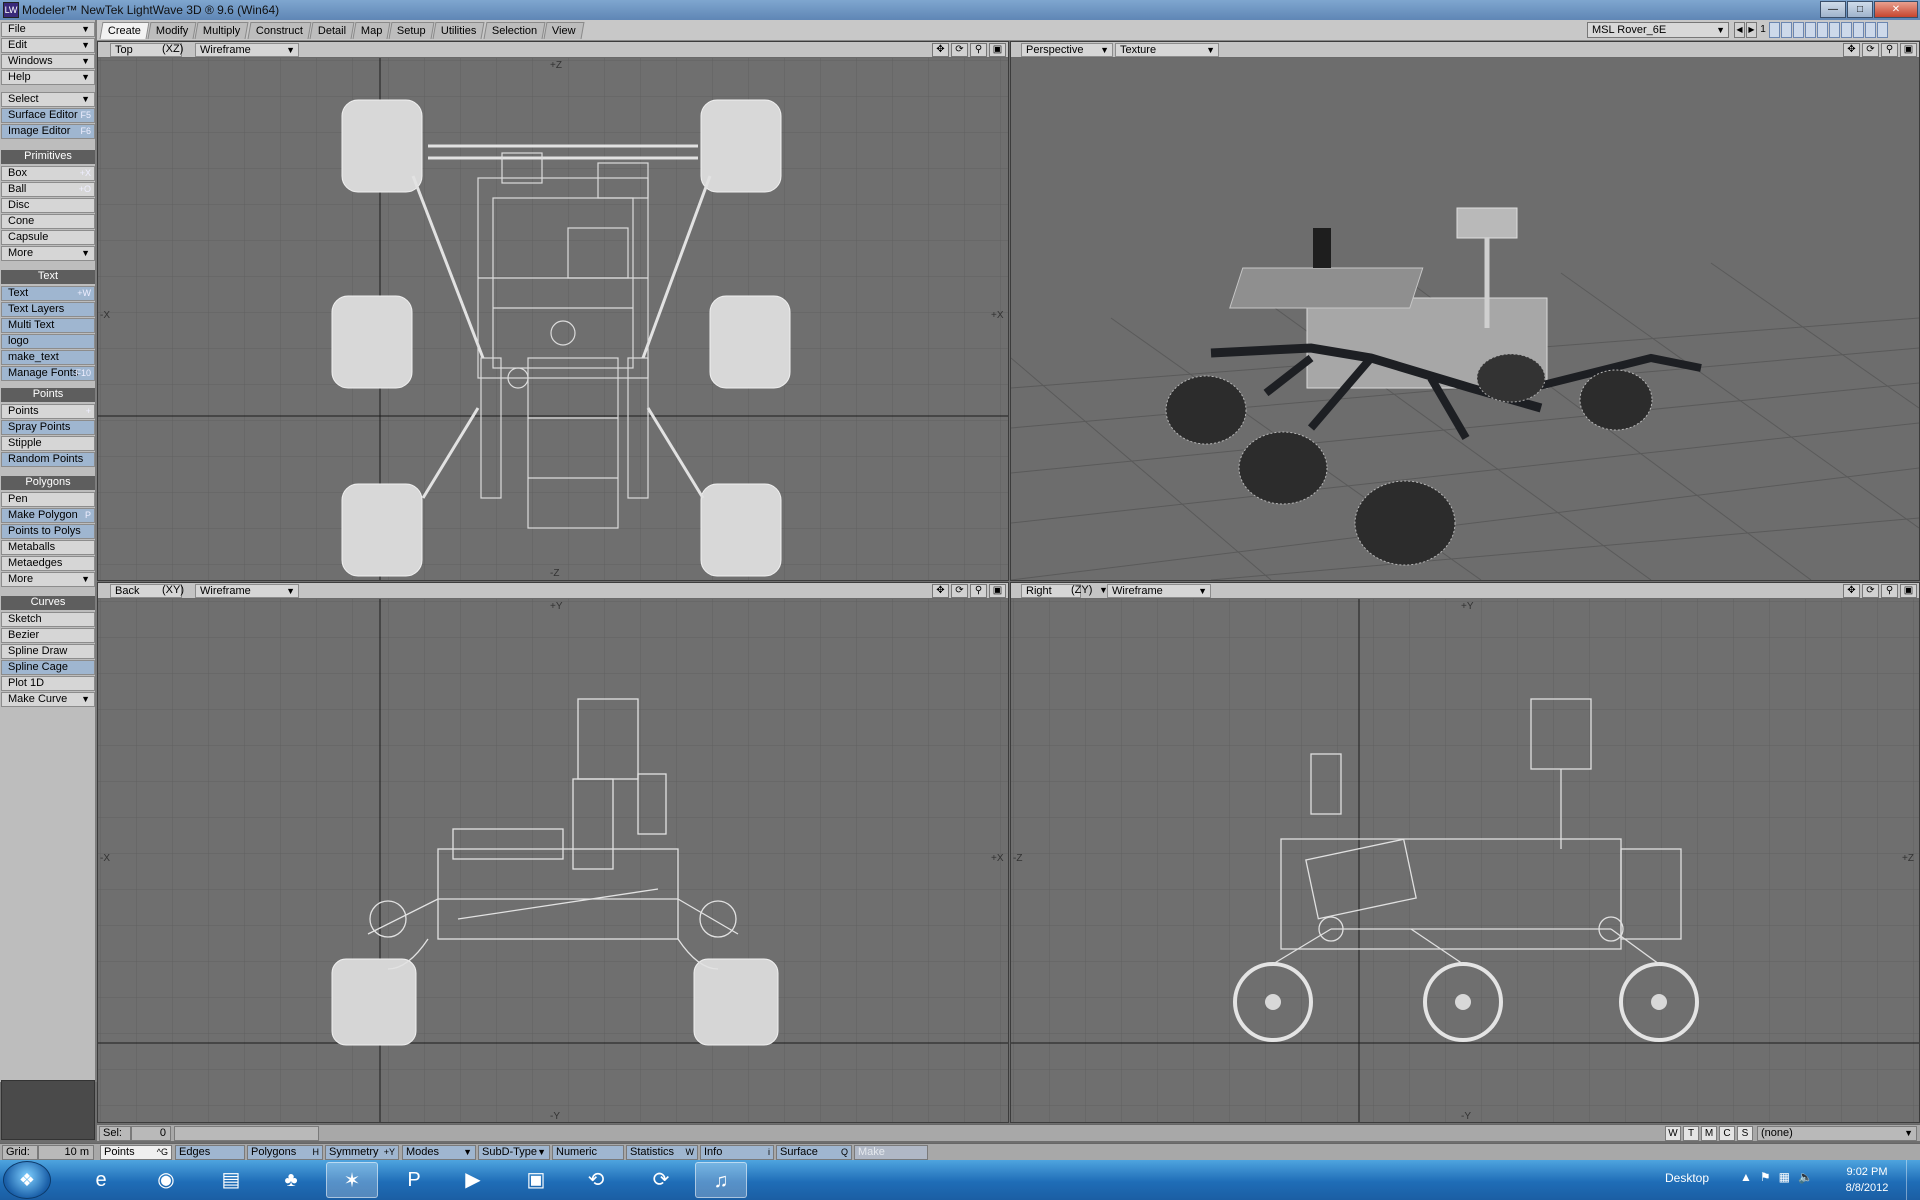 This screenshot has height=1200, width=1920. What do you see at coordinates (1746, 1177) in the screenshot?
I see `chevron-up-icon: ▲` at bounding box center [1746, 1177].